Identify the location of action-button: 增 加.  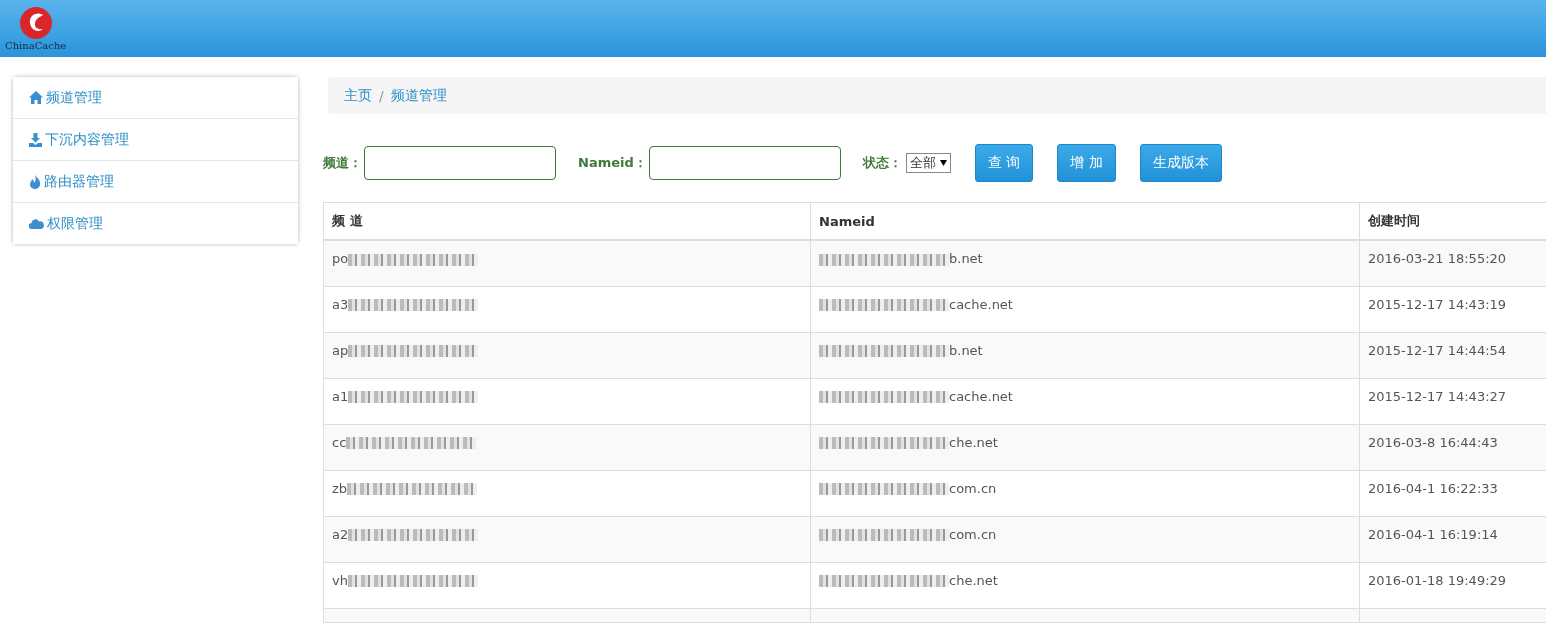
(1086, 163).